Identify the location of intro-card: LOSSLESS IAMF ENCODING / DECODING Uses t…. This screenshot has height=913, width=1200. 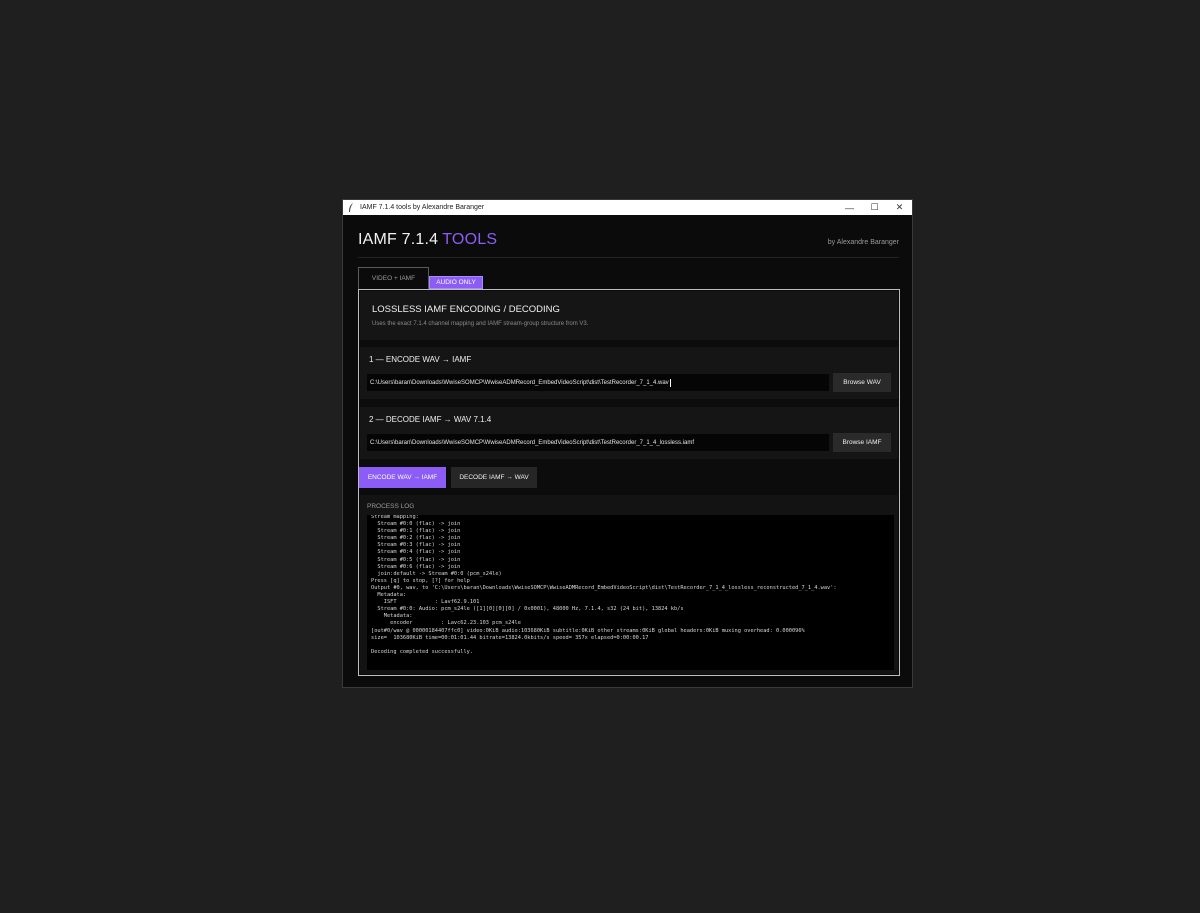
(629, 315).